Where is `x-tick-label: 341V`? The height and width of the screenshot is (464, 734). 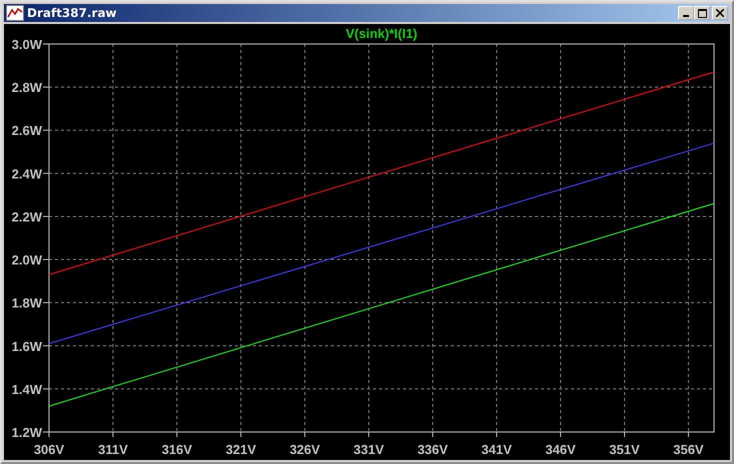 x-tick-label: 341V is located at coordinates (496, 449).